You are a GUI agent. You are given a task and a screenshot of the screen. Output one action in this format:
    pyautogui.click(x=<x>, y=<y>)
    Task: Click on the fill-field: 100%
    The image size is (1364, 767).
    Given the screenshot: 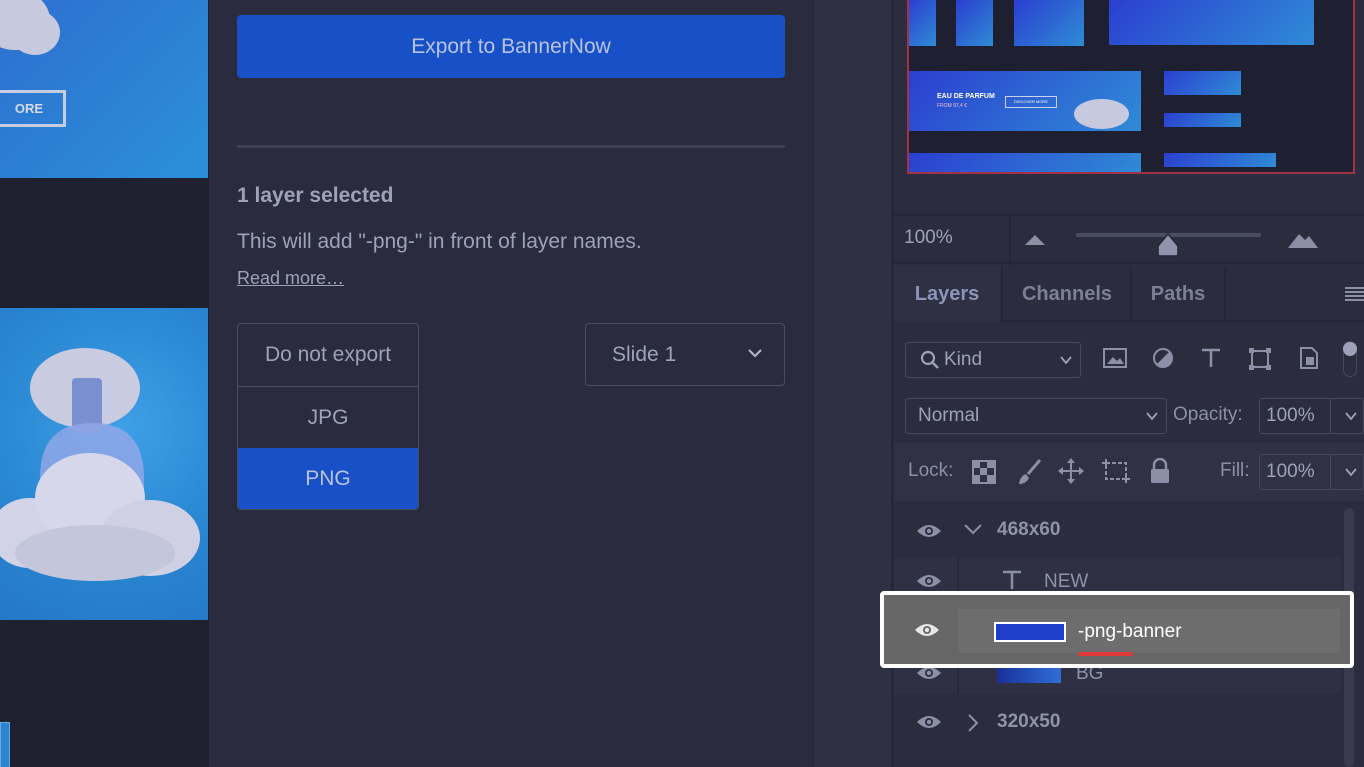 What is the action you would take?
    pyautogui.click(x=1311, y=472)
    